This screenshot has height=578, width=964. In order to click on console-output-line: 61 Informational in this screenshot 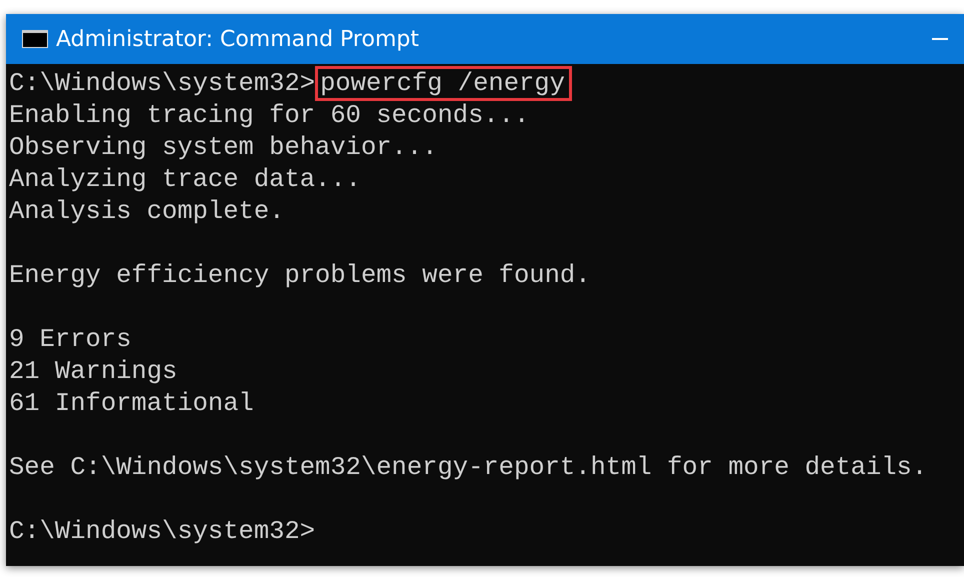, I will do `click(131, 403)`.